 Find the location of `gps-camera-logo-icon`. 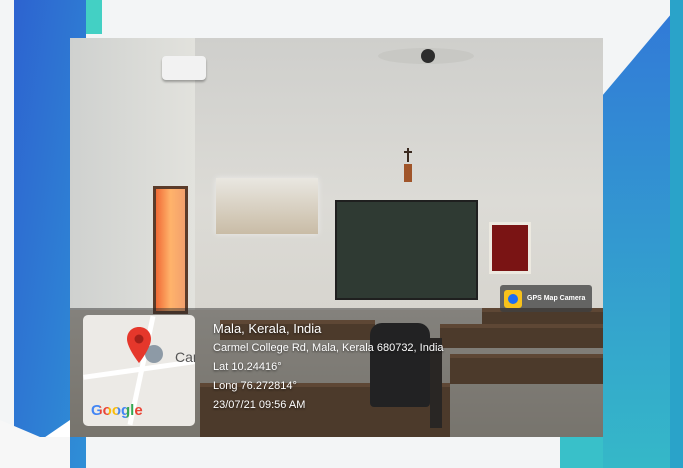

gps-camera-logo-icon is located at coordinates (513, 298).